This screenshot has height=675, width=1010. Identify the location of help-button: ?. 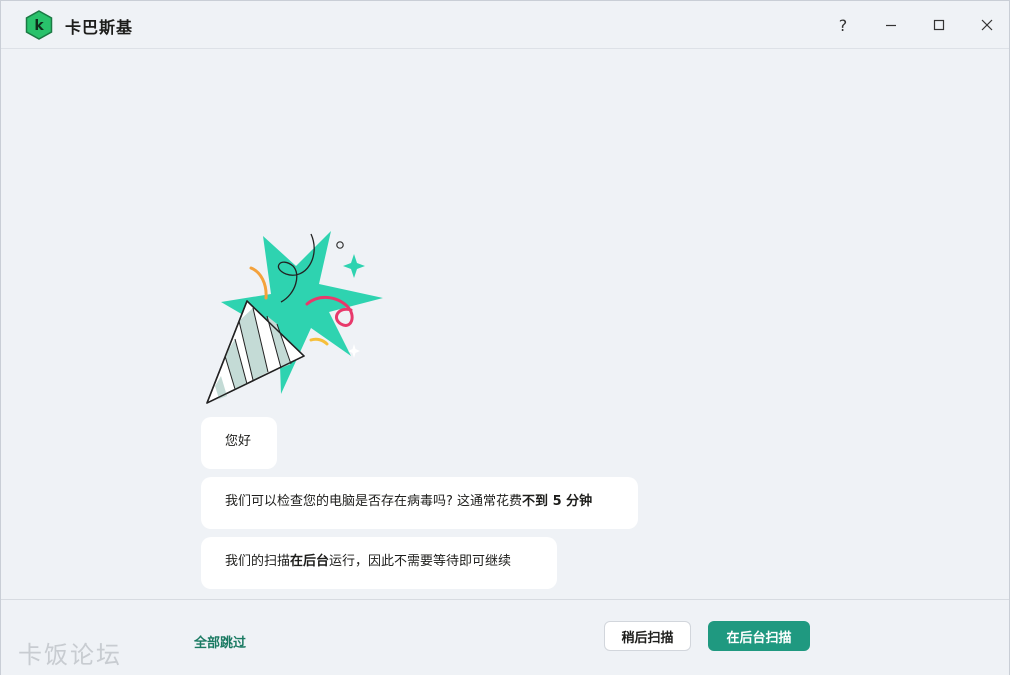
(843, 25).